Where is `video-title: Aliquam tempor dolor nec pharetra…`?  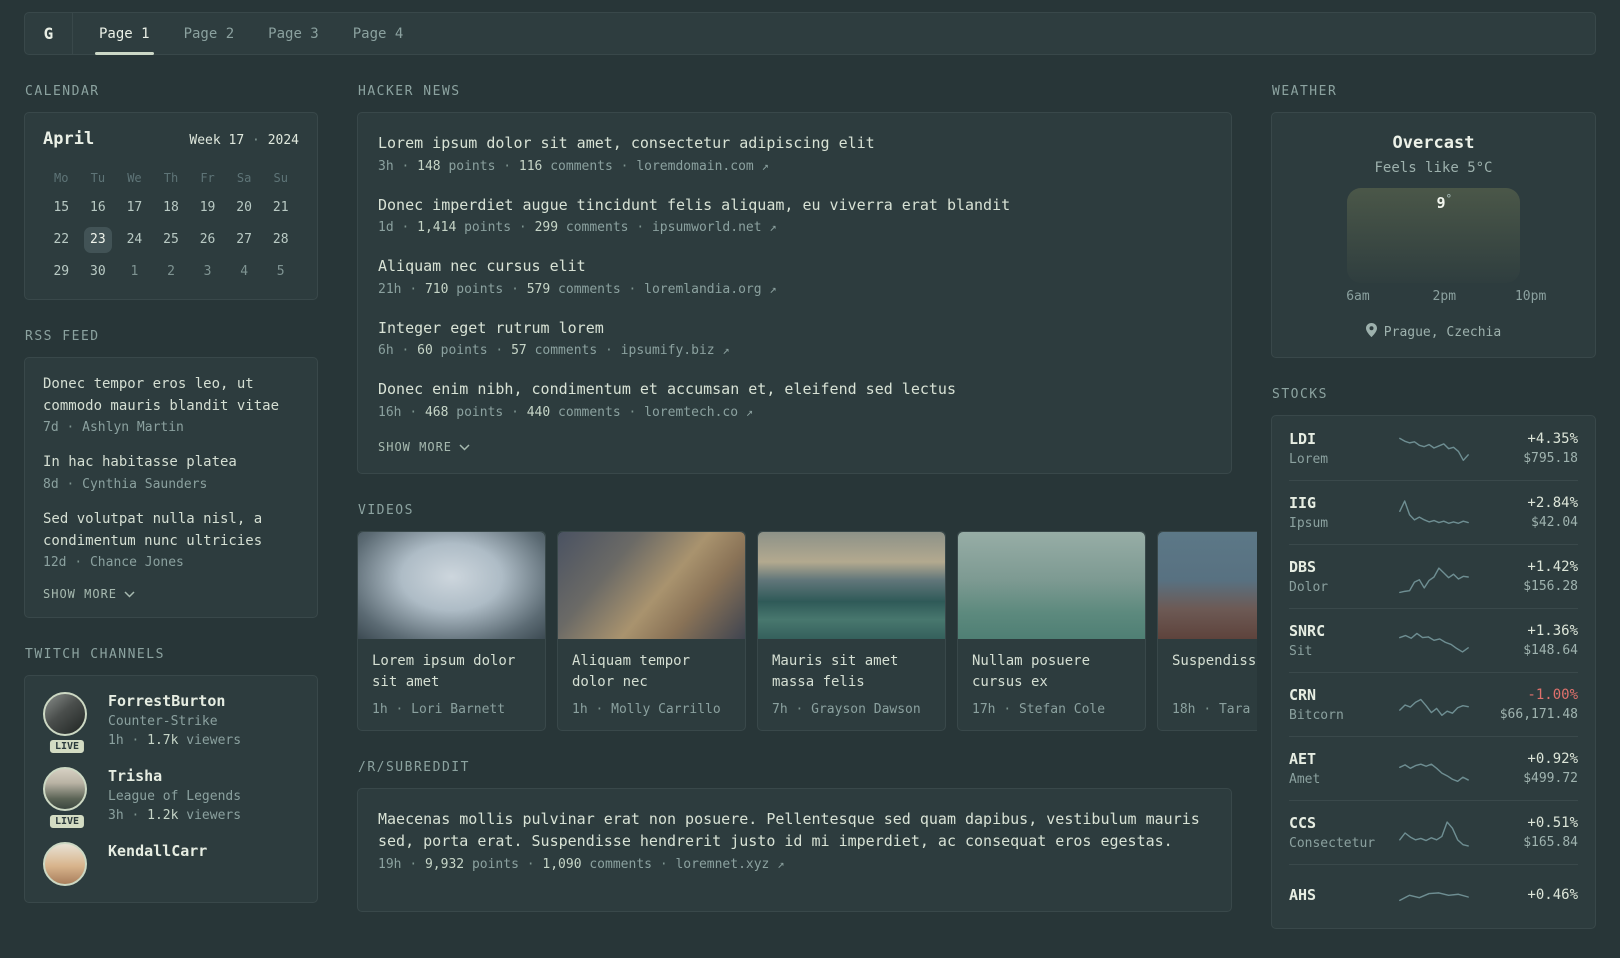
video-title: Aliquam tempor dolor nec pharetra… is located at coordinates (651, 673).